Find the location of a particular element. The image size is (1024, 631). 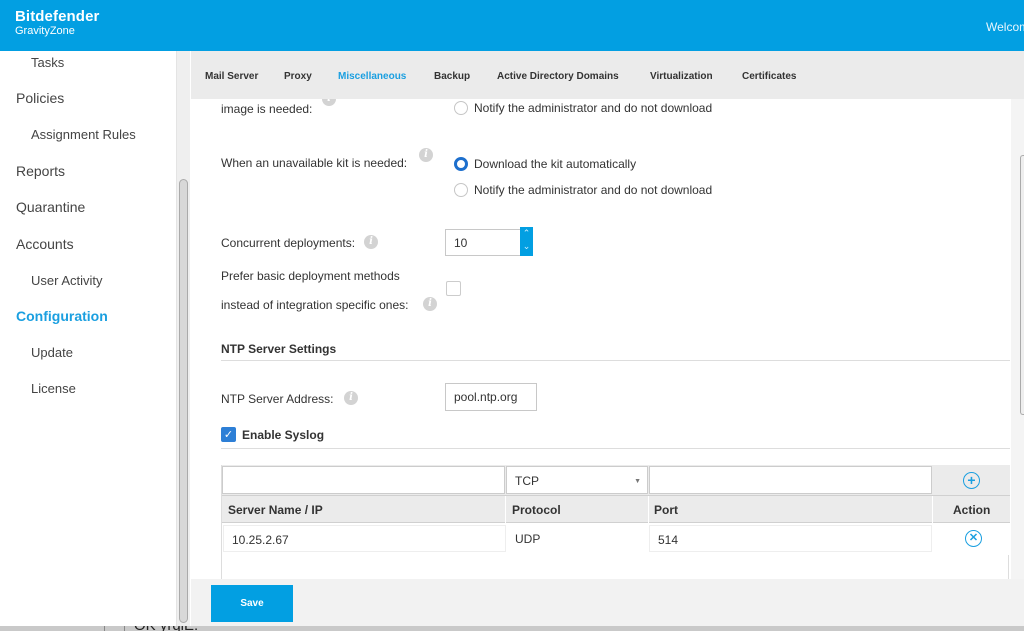

enable-syslog-label: Enable Syslog is located at coordinates (283, 435).